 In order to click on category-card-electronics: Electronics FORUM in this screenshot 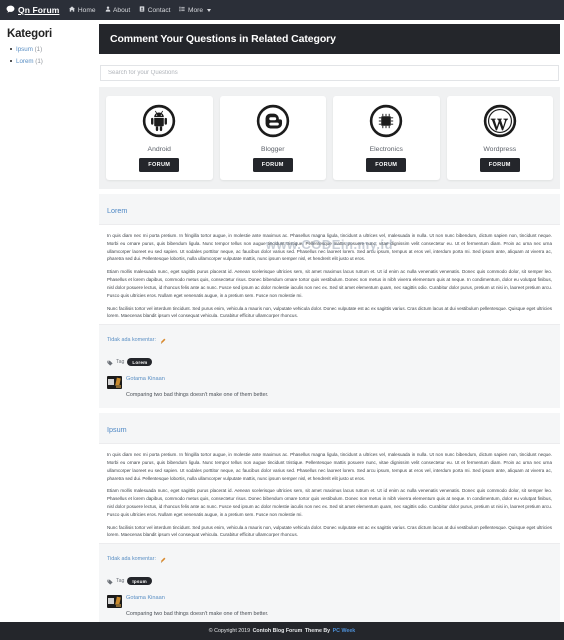, I will do `click(386, 138)`.